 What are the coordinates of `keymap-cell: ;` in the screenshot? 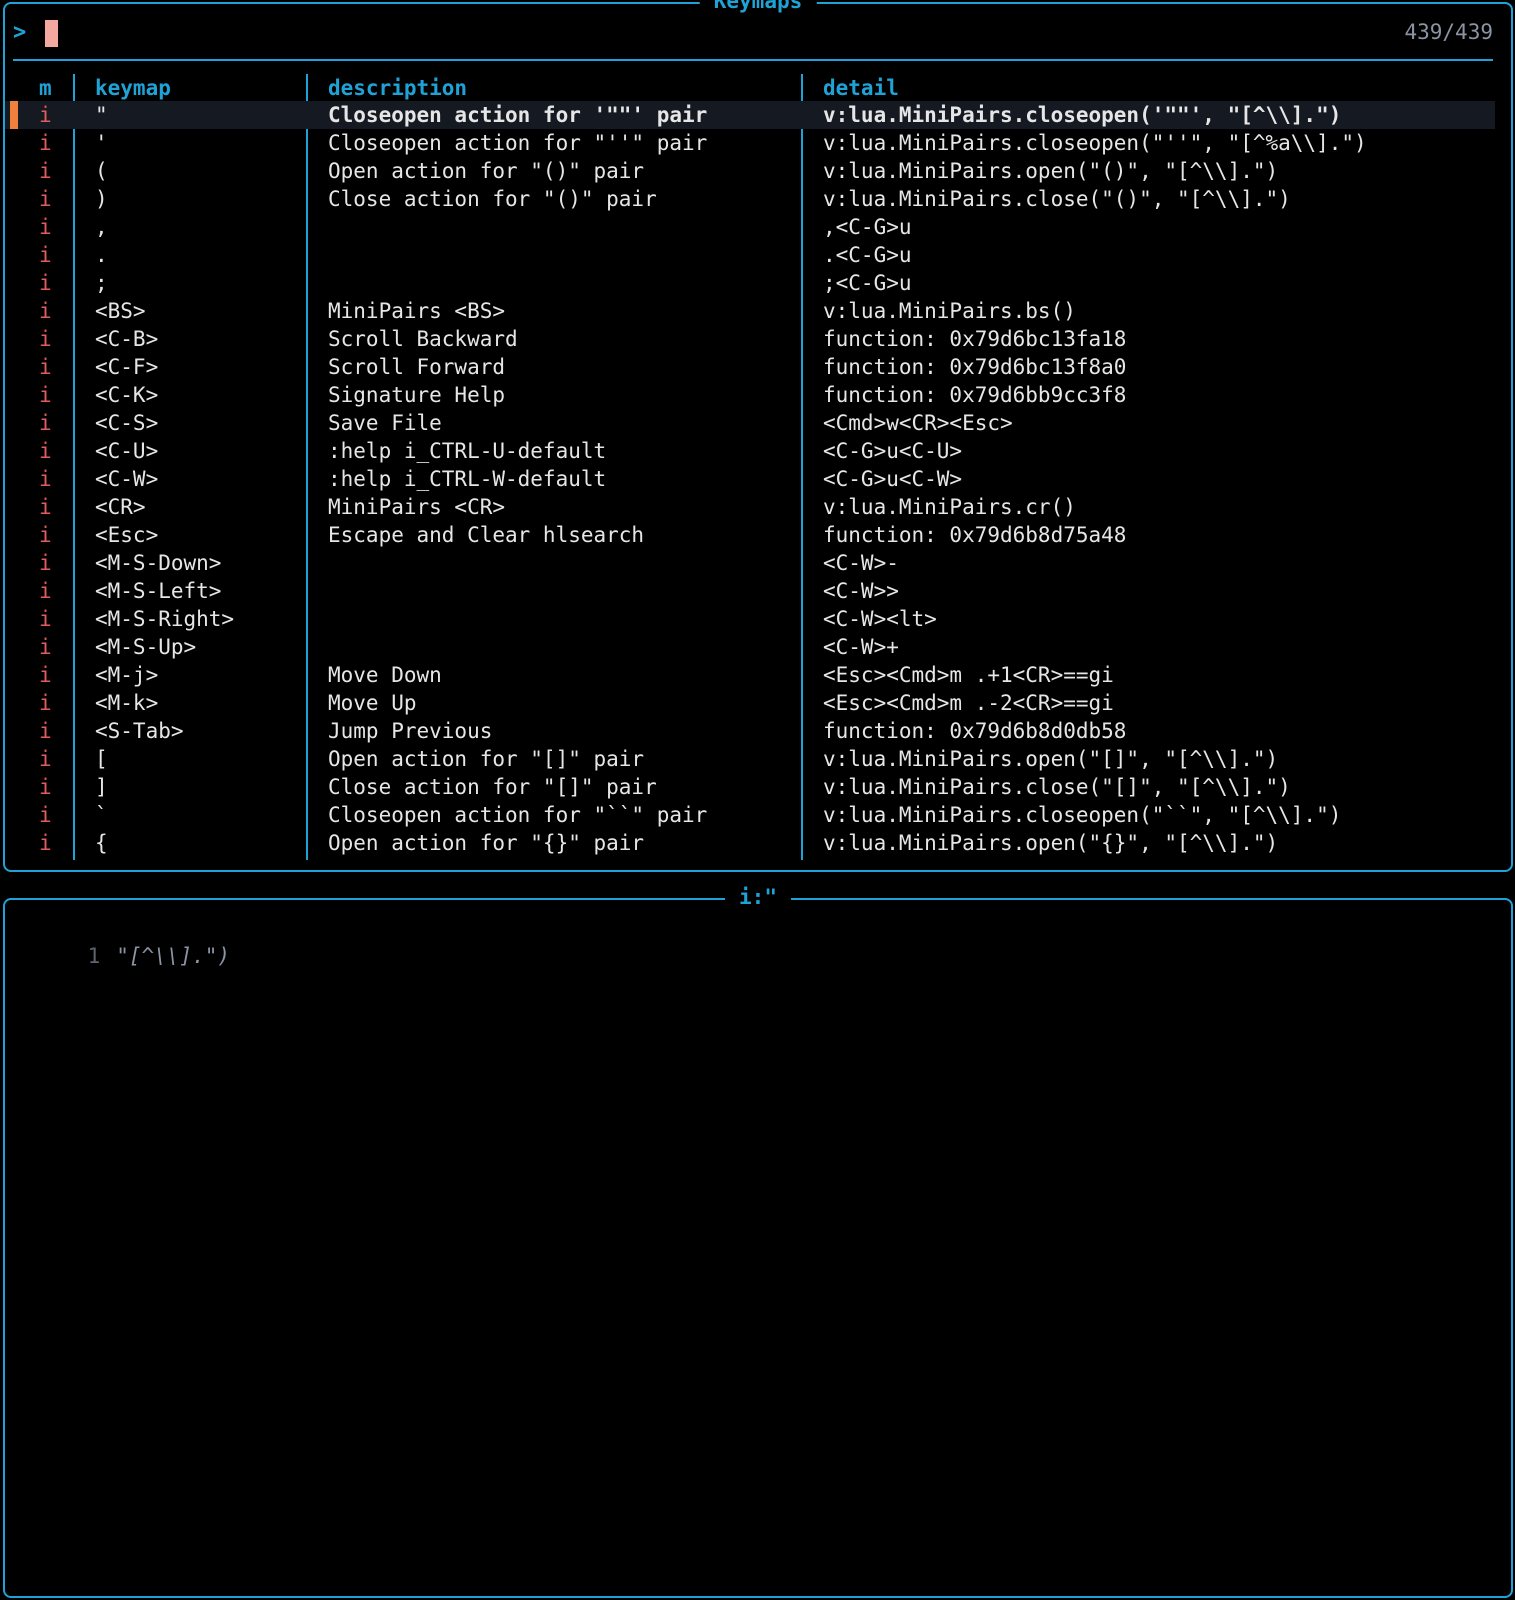 It's located at (101, 283).